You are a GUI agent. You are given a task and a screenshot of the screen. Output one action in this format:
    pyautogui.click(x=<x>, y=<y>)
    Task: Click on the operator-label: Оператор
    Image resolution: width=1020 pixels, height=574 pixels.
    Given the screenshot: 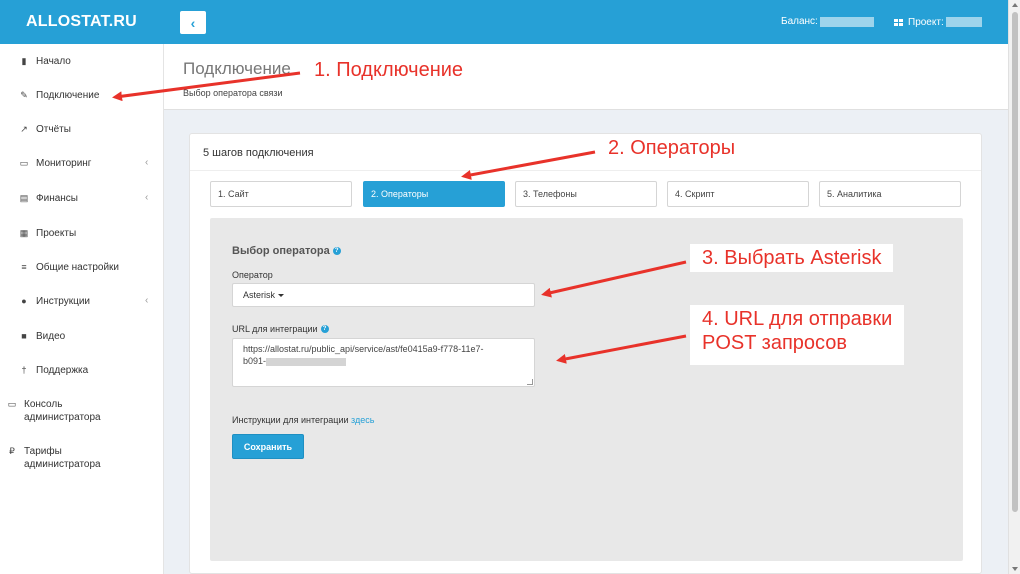 What is the action you would take?
    pyautogui.click(x=252, y=275)
    